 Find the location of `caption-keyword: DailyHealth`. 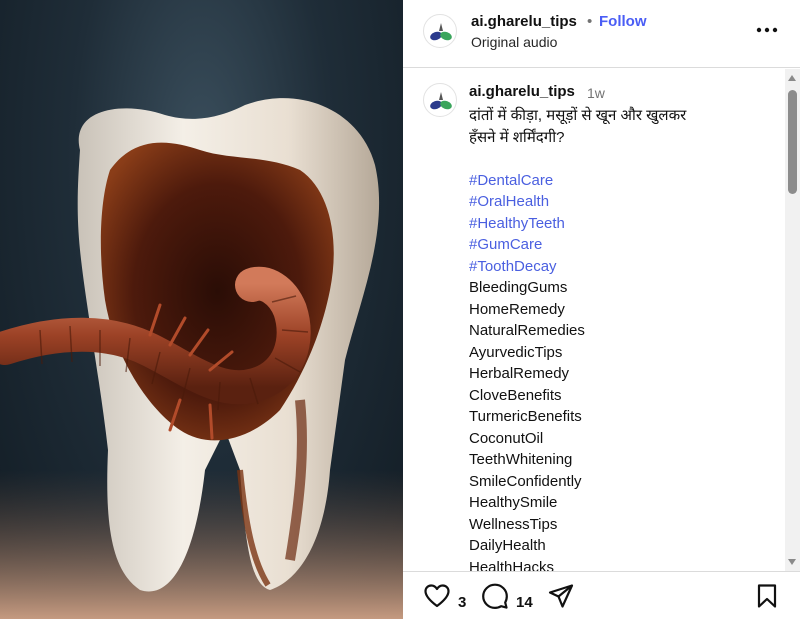

caption-keyword: DailyHealth is located at coordinates (507, 545).